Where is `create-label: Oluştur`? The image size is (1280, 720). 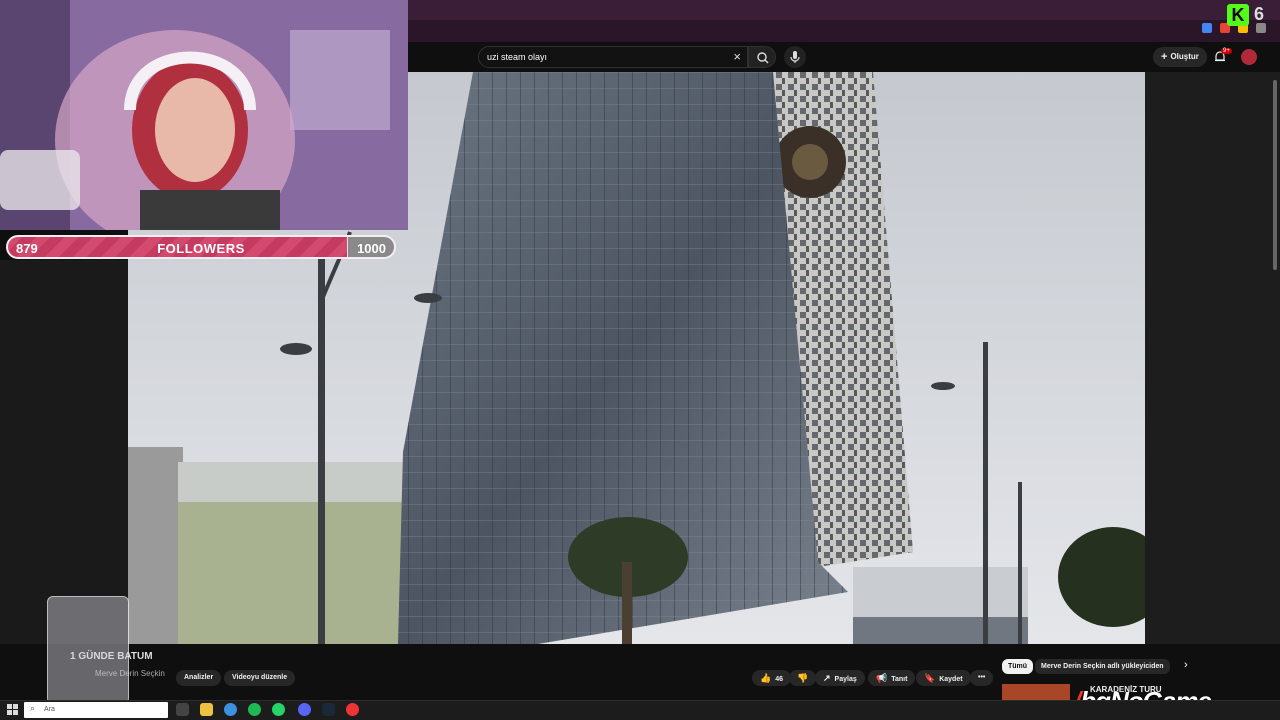
create-label: Oluştur is located at coordinates (1184, 56).